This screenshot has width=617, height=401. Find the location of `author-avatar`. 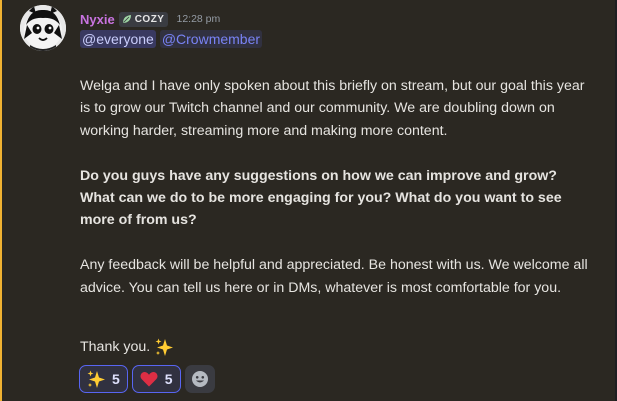

author-avatar is located at coordinates (43, 28).